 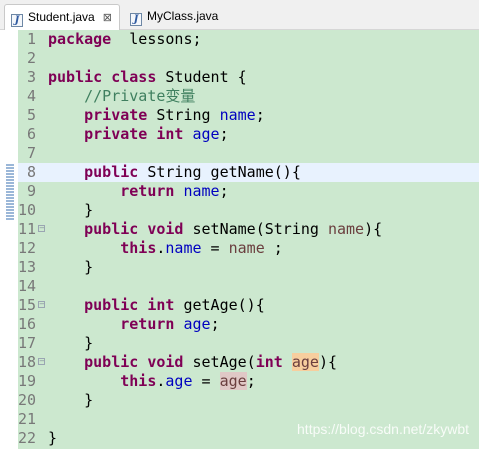 I want to click on java-file-icon: J, so click(x=17, y=20).